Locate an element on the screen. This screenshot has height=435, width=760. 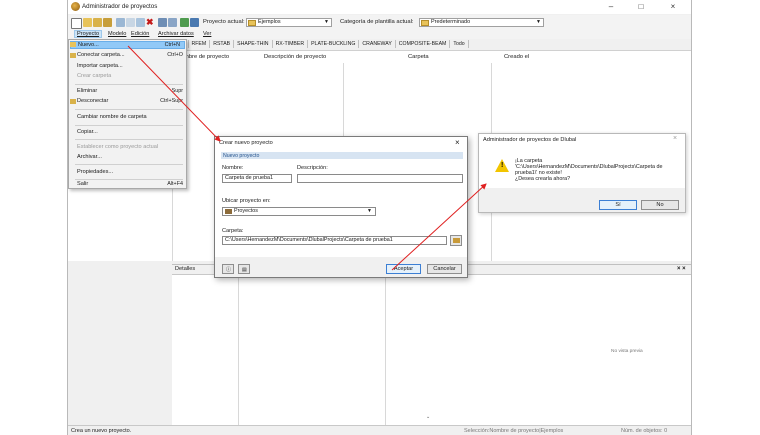
arrow-to-dialog is located at coordinates (174, 93).